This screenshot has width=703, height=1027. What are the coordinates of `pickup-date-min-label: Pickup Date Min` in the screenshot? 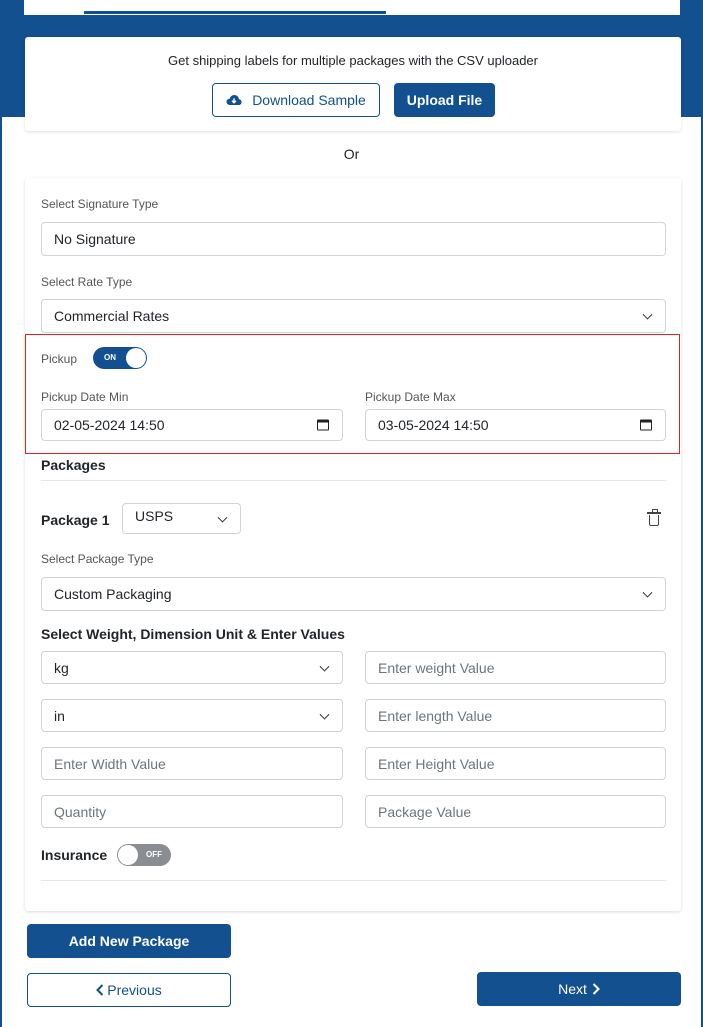 It's located at (85, 397).